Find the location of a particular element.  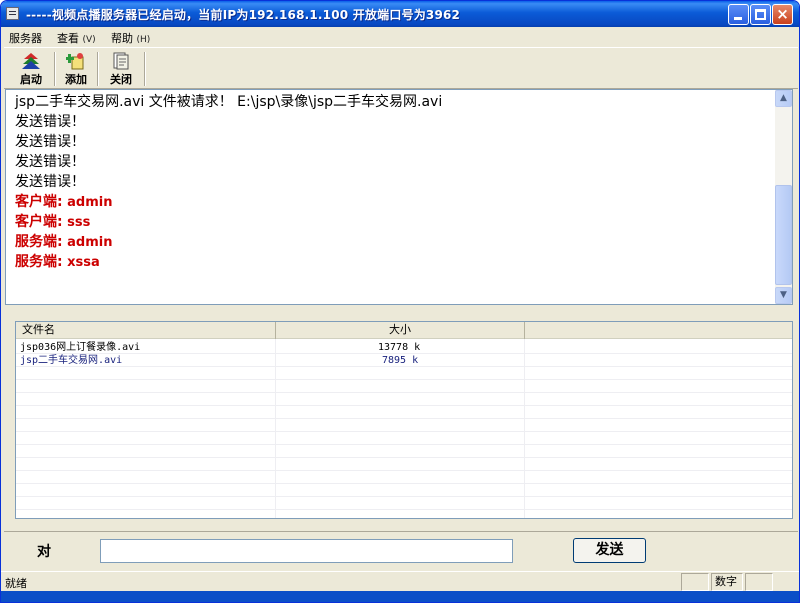

to-label: 对 is located at coordinates (44, 552).